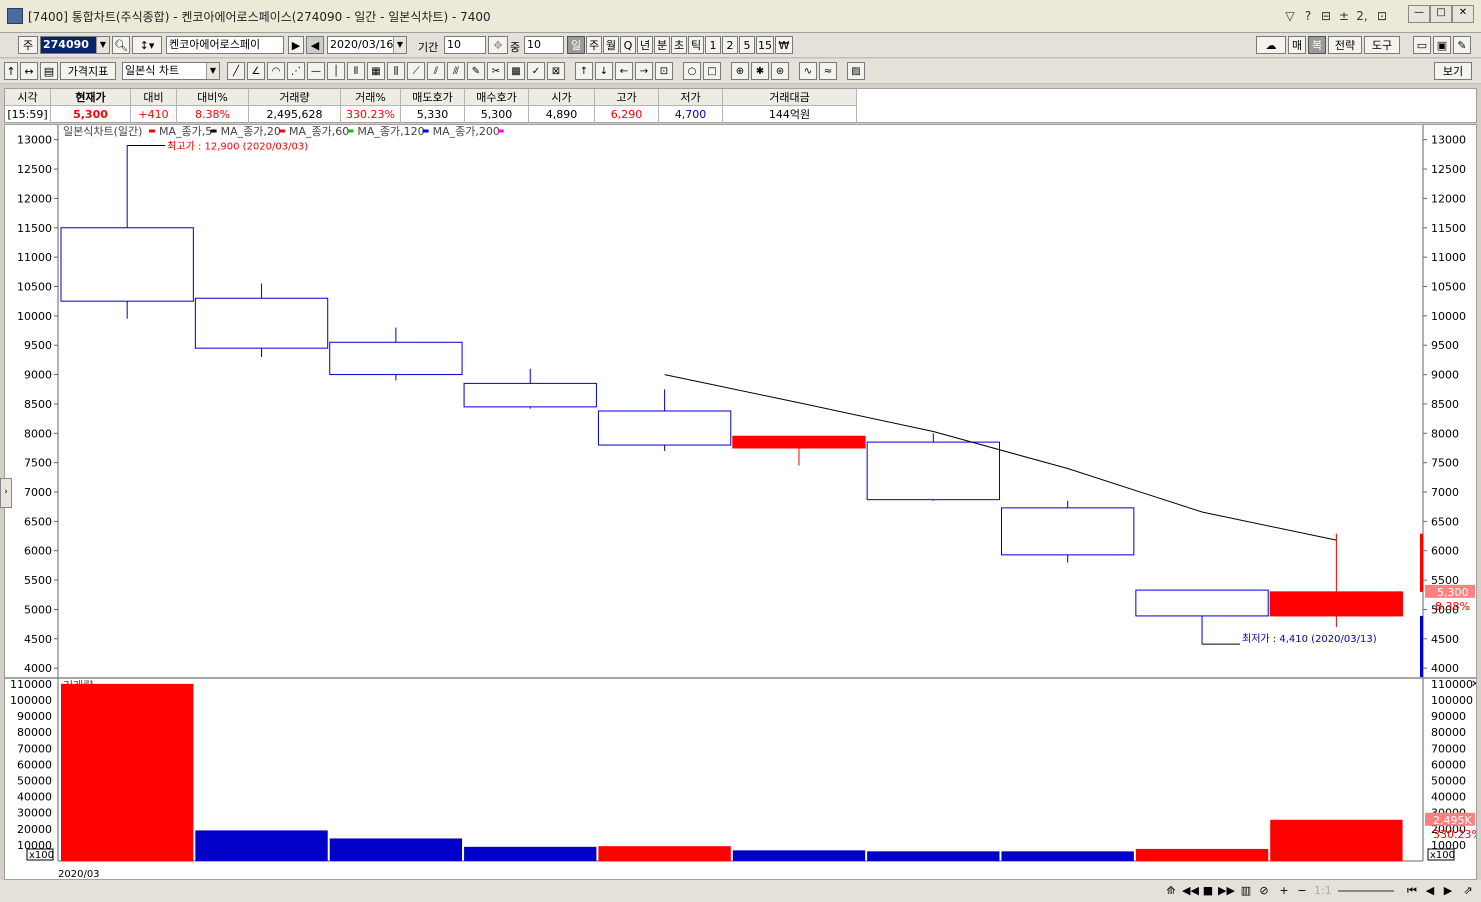 This screenshot has width=1481, height=902. I want to click on close-button: ✕, so click(1463, 14).